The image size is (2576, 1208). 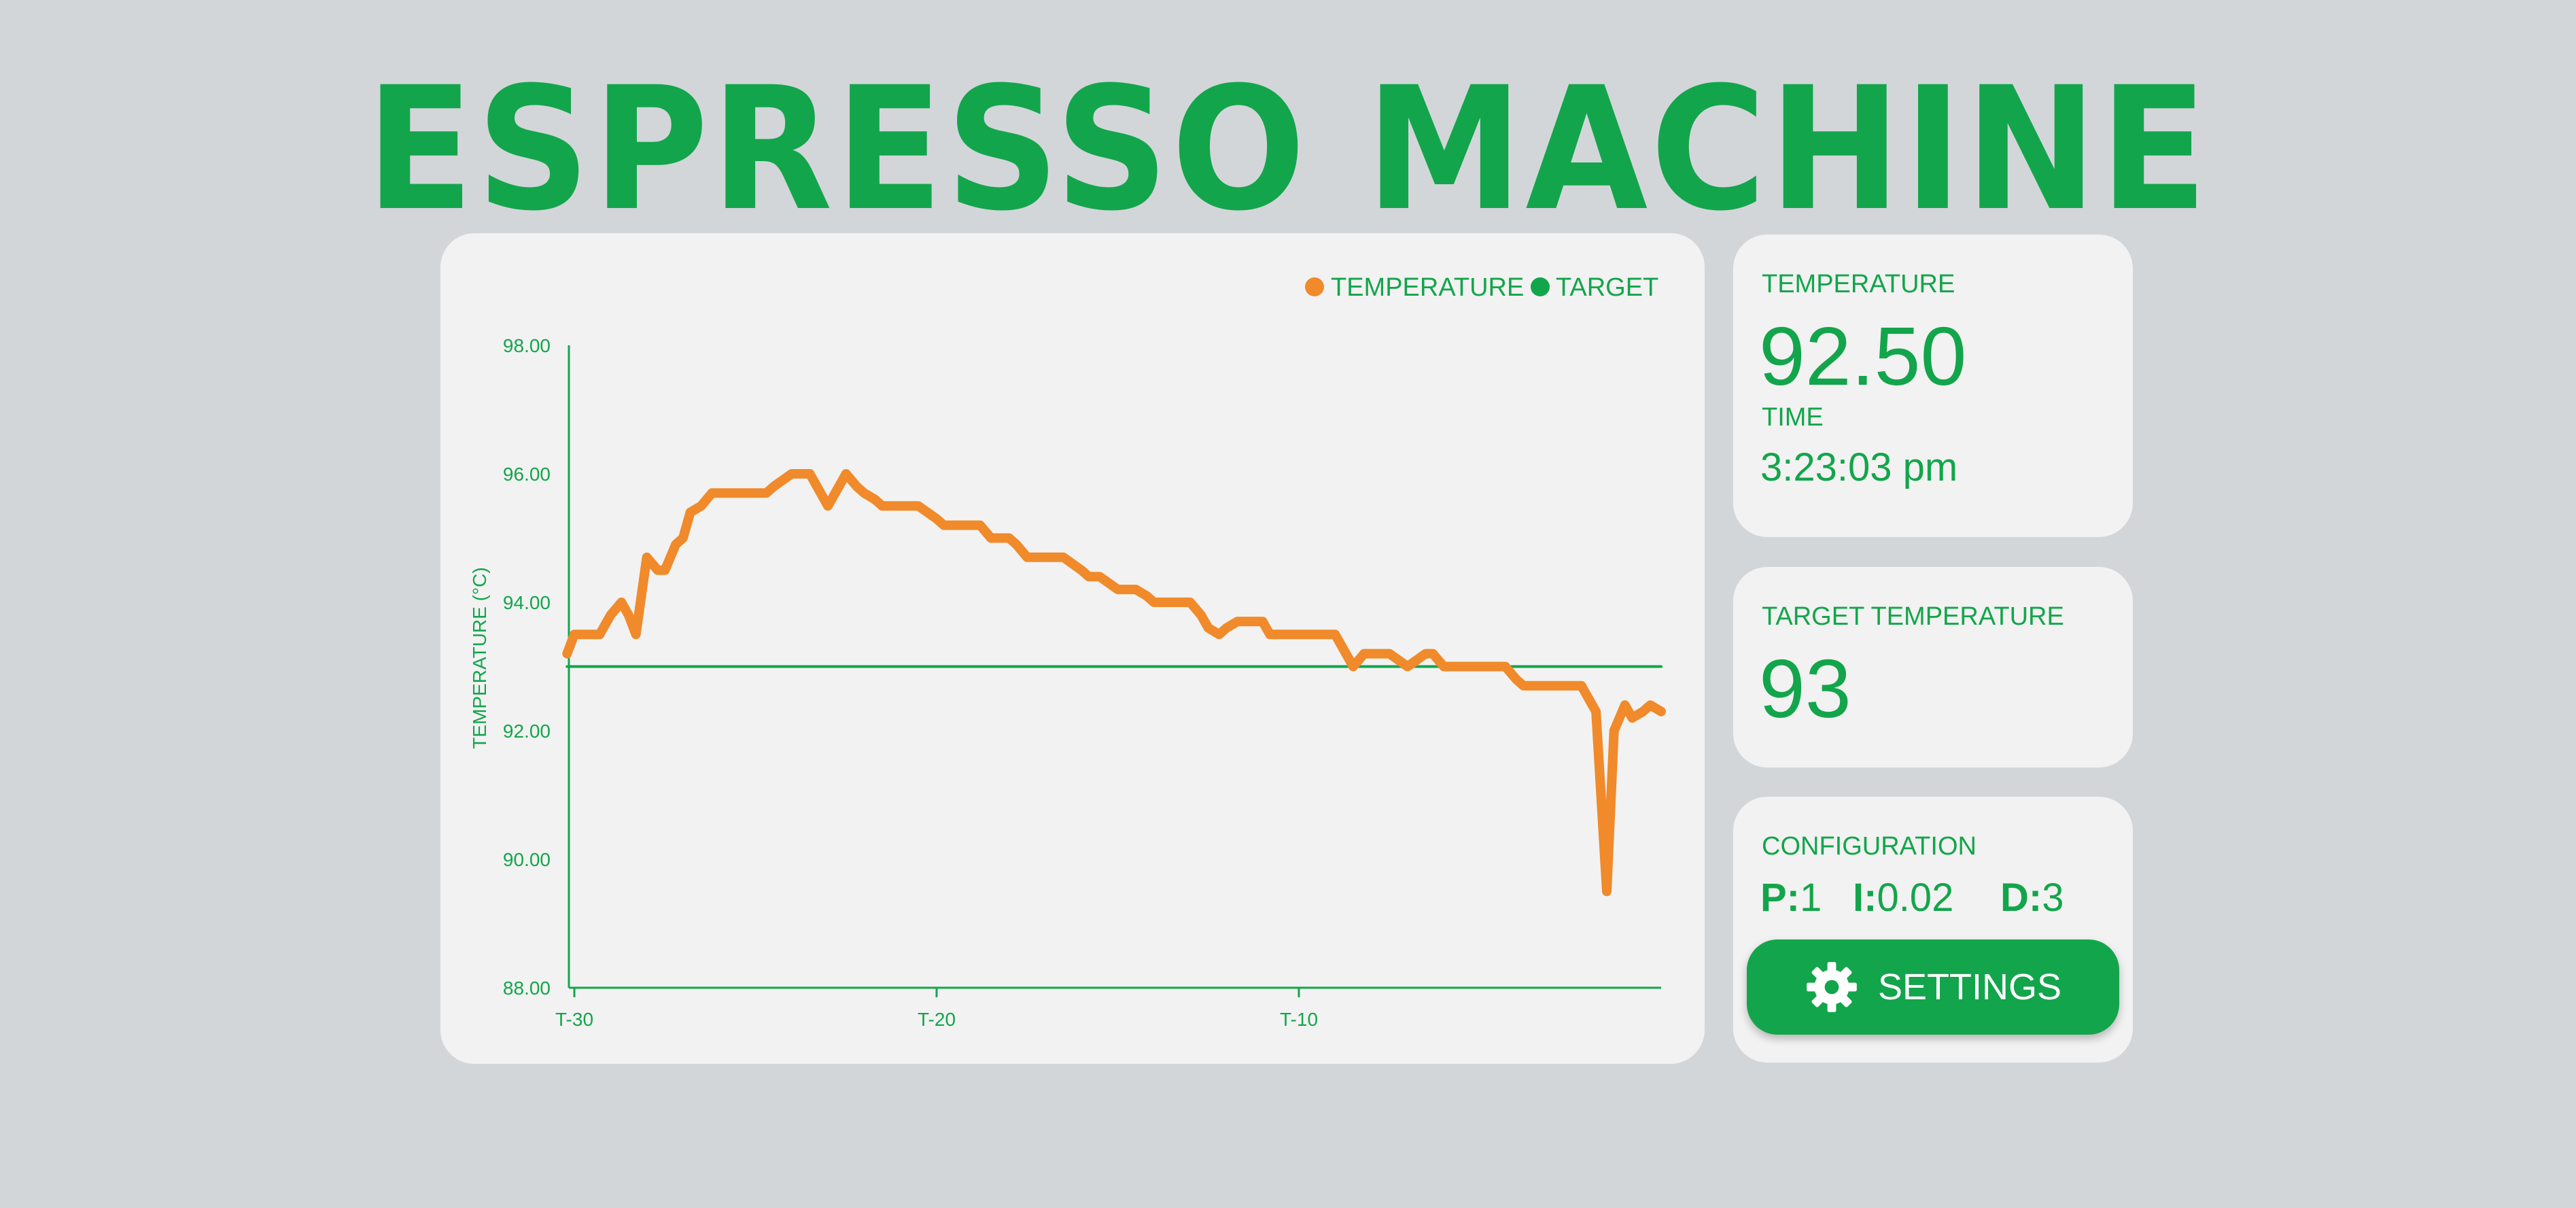 What do you see at coordinates (1869, 846) in the screenshot?
I see `configuration-label: CONFIGURATION` at bounding box center [1869, 846].